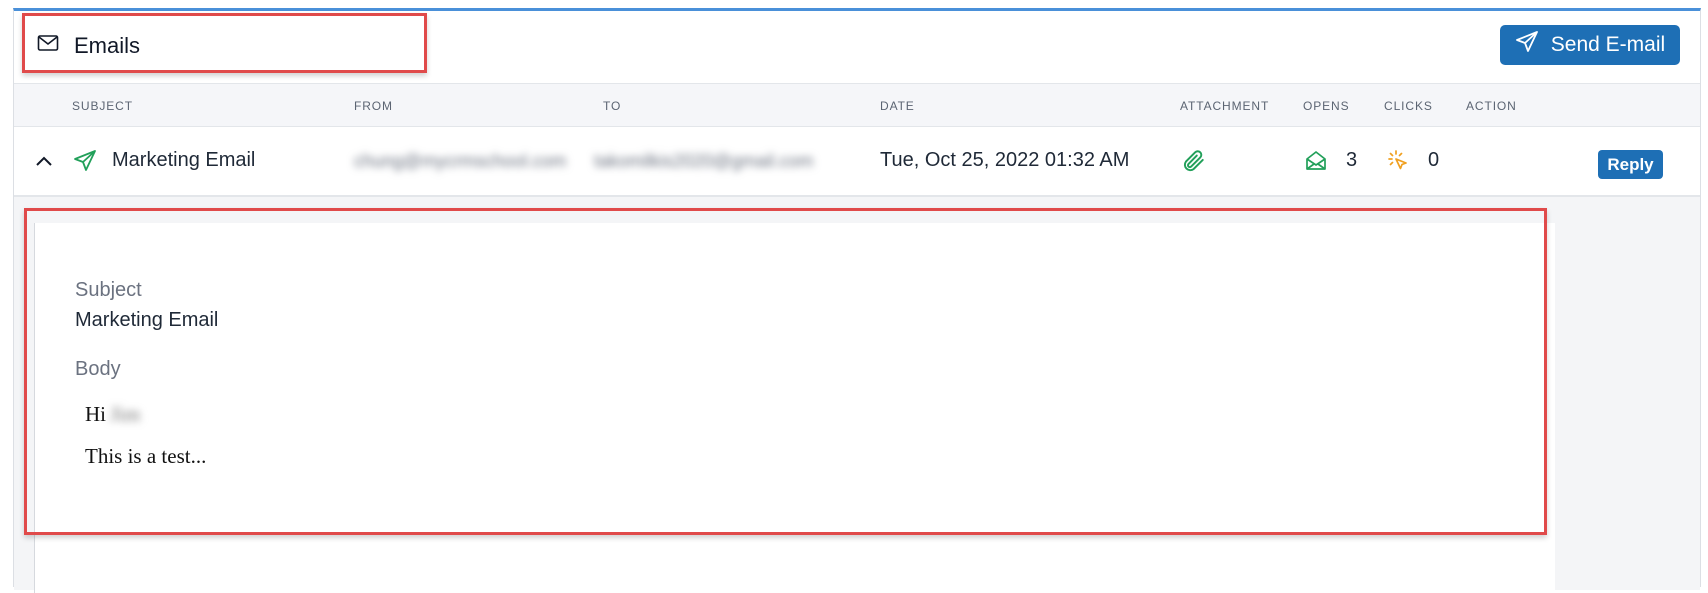 The image size is (1708, 593). I want to click on row-clicks: 0, so click(1434, 160).